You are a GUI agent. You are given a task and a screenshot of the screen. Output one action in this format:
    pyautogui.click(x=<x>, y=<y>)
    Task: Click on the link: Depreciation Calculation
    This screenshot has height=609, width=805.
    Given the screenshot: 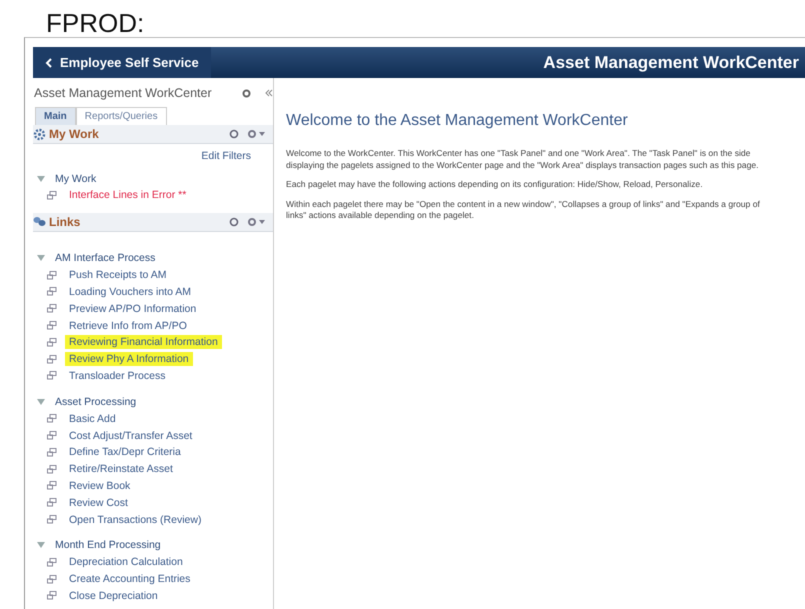 What is the action you would take?
    pyautogui.click(x=126, y=562)
    